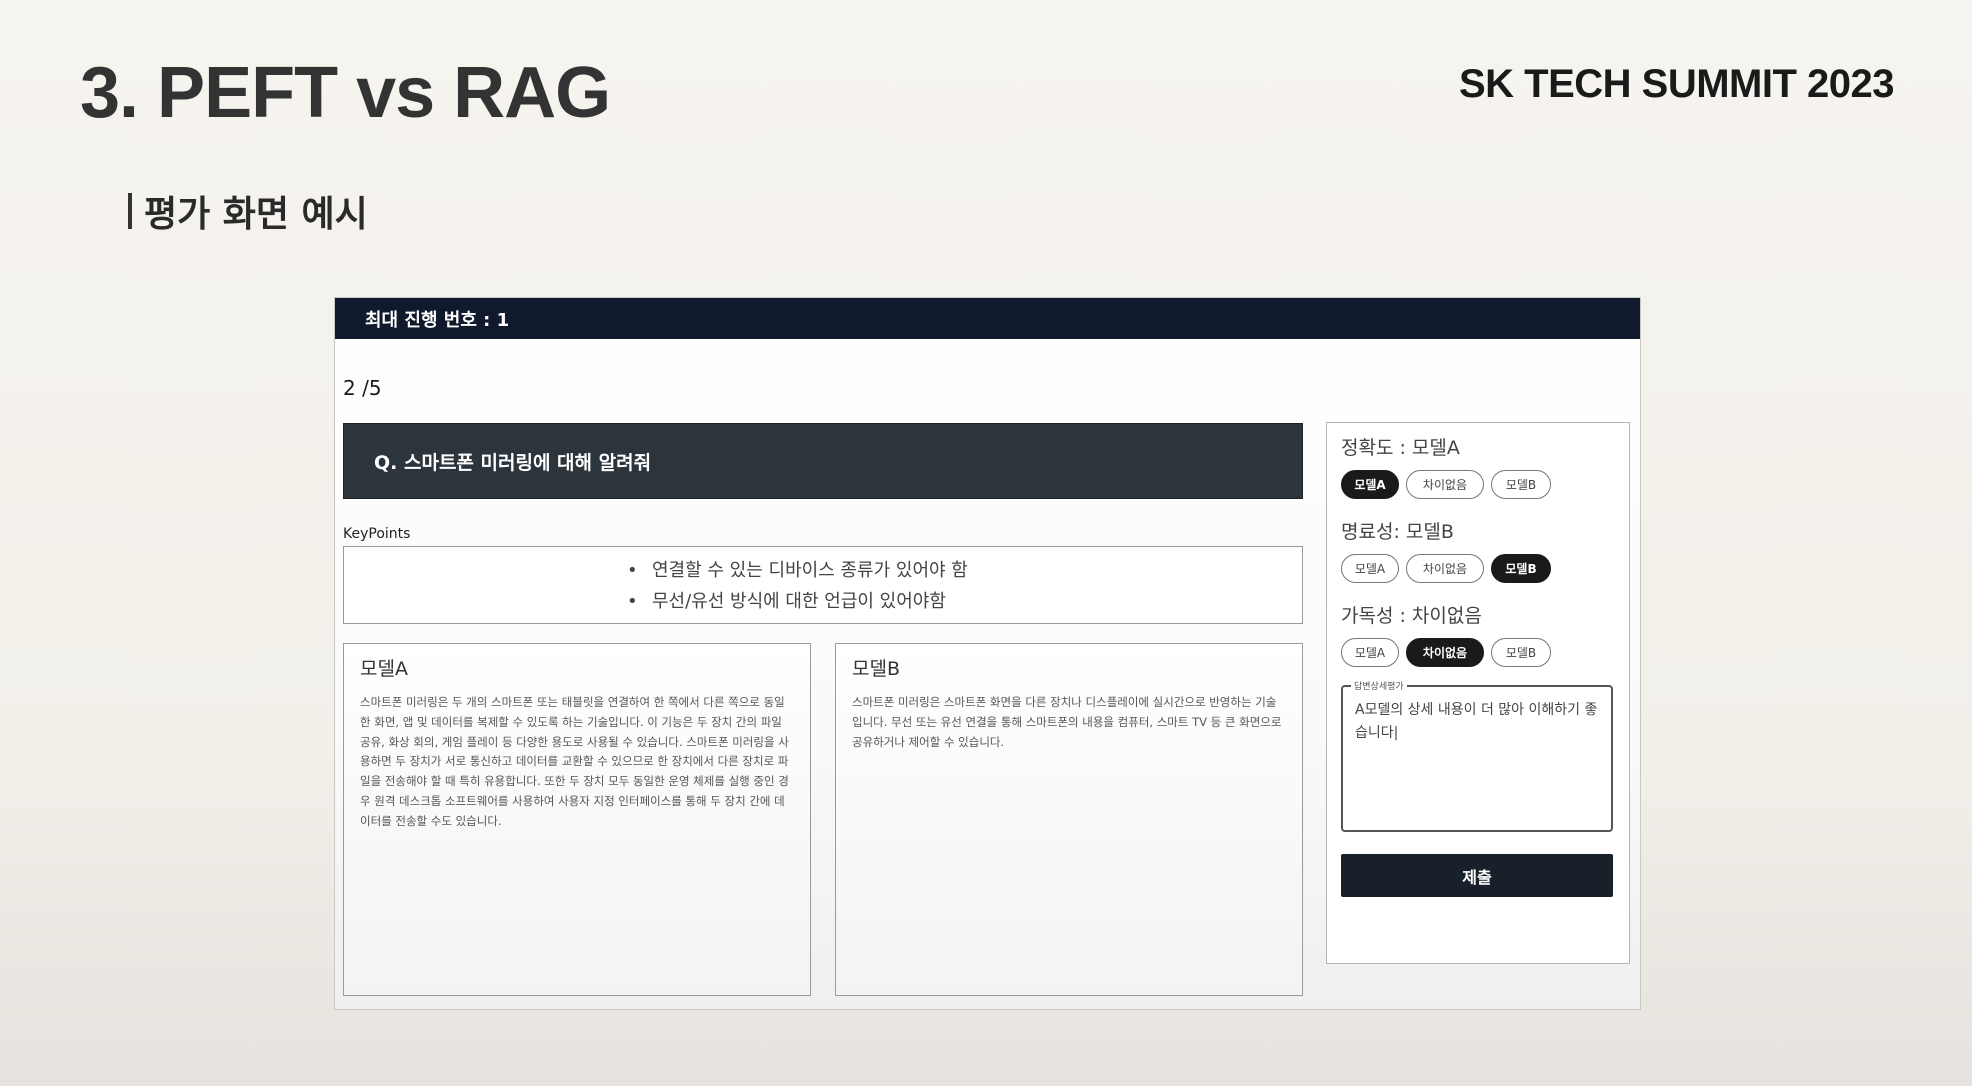 Image resolution: width=1972 pixels, height=1086 pixels. What do you see at coordinates (1370, 652) in the screenshot?
I see `readability-option-model-a: 모델A` at bounding box center [1370, 652].